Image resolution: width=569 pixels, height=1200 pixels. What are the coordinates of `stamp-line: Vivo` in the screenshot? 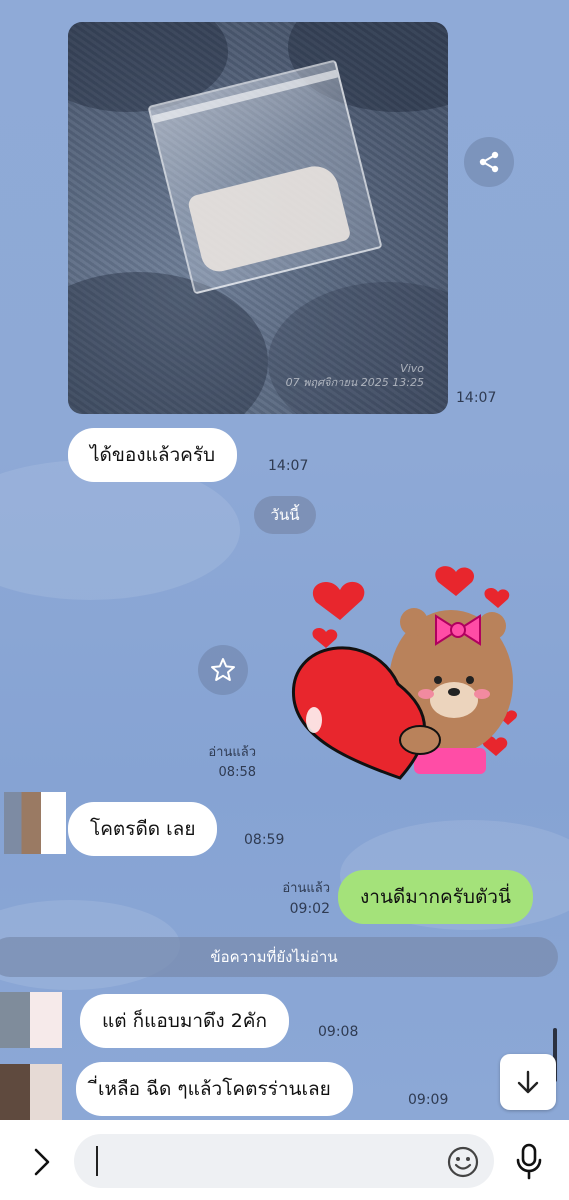 It's located at (412, 368).